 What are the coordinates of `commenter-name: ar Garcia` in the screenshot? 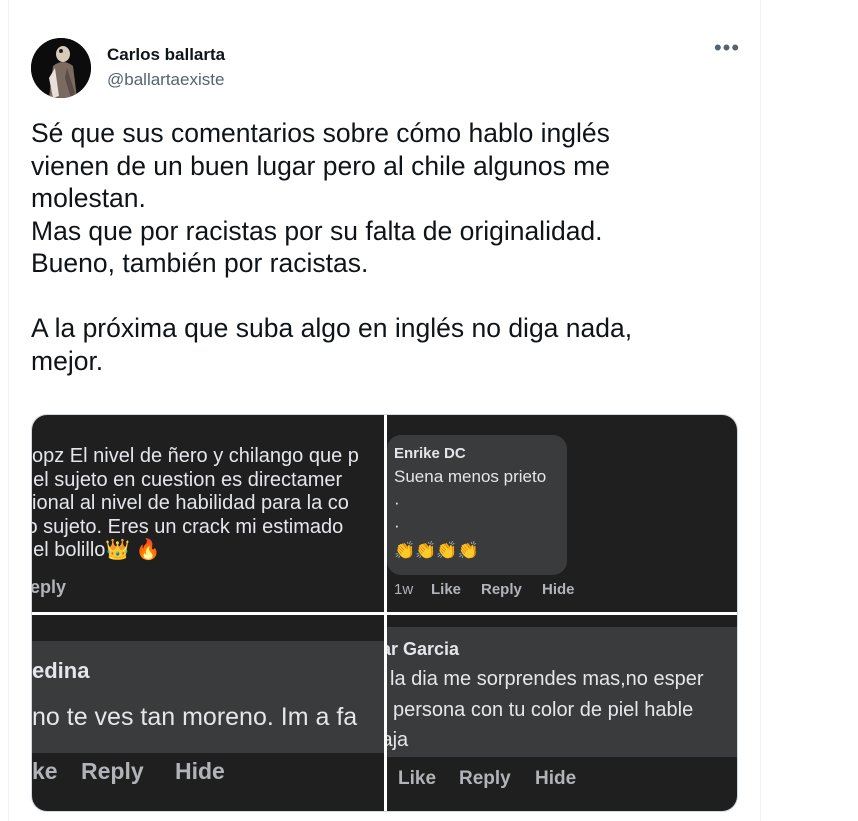 It's located at (423, 649).